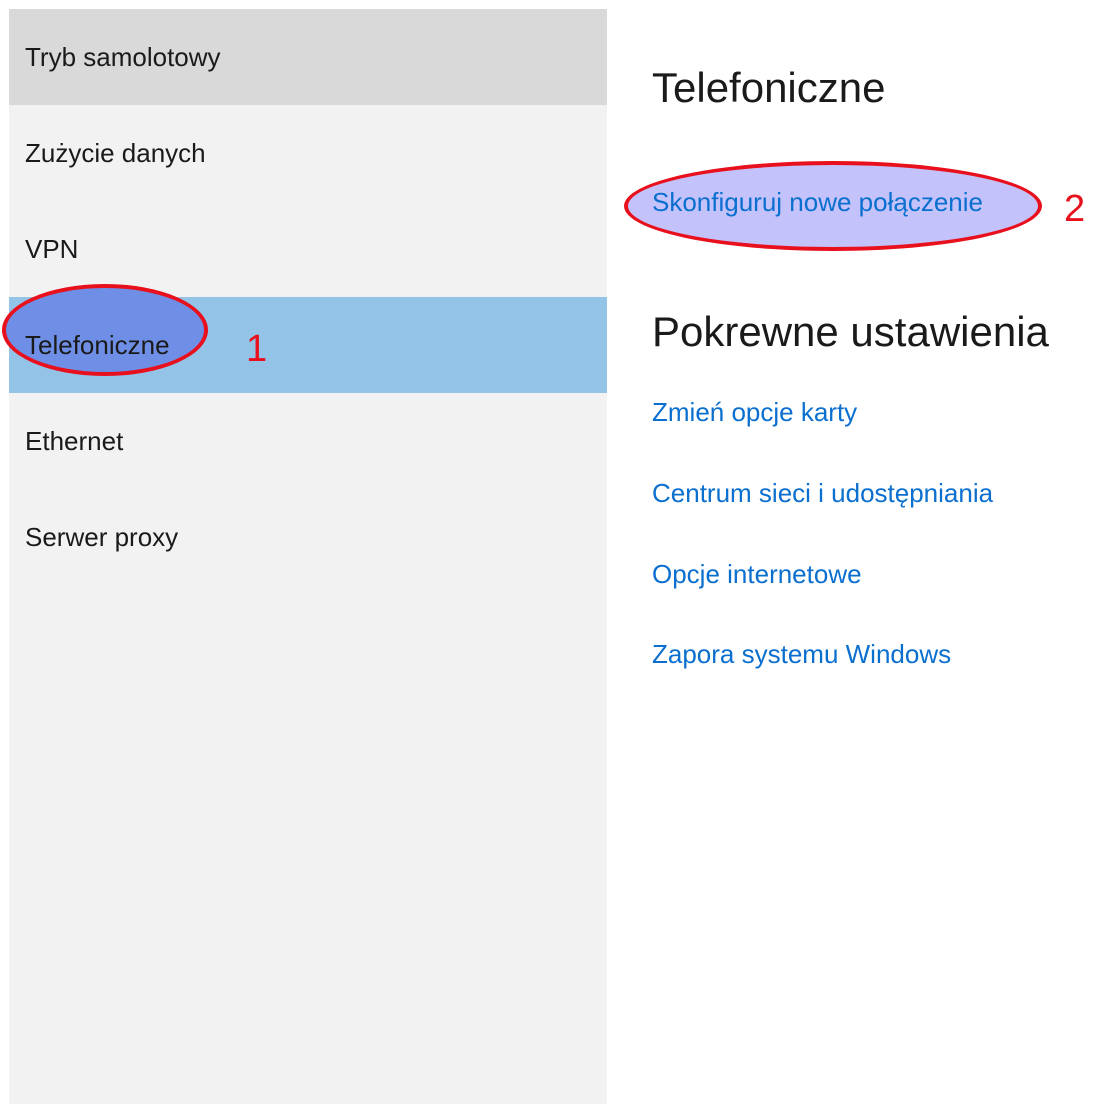 The width and height of the screenshot is (1093, 1104). What do you see at coordinates (308, 249) in the screenshot?
I see `sidebar-item-vpn: VPN` at bounding box center [308, 249].